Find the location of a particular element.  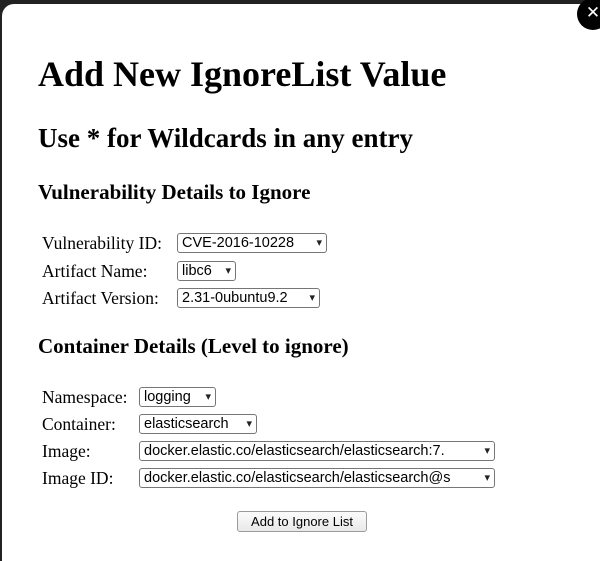

close-icon: ✕ is located at coordinates (592, 13).